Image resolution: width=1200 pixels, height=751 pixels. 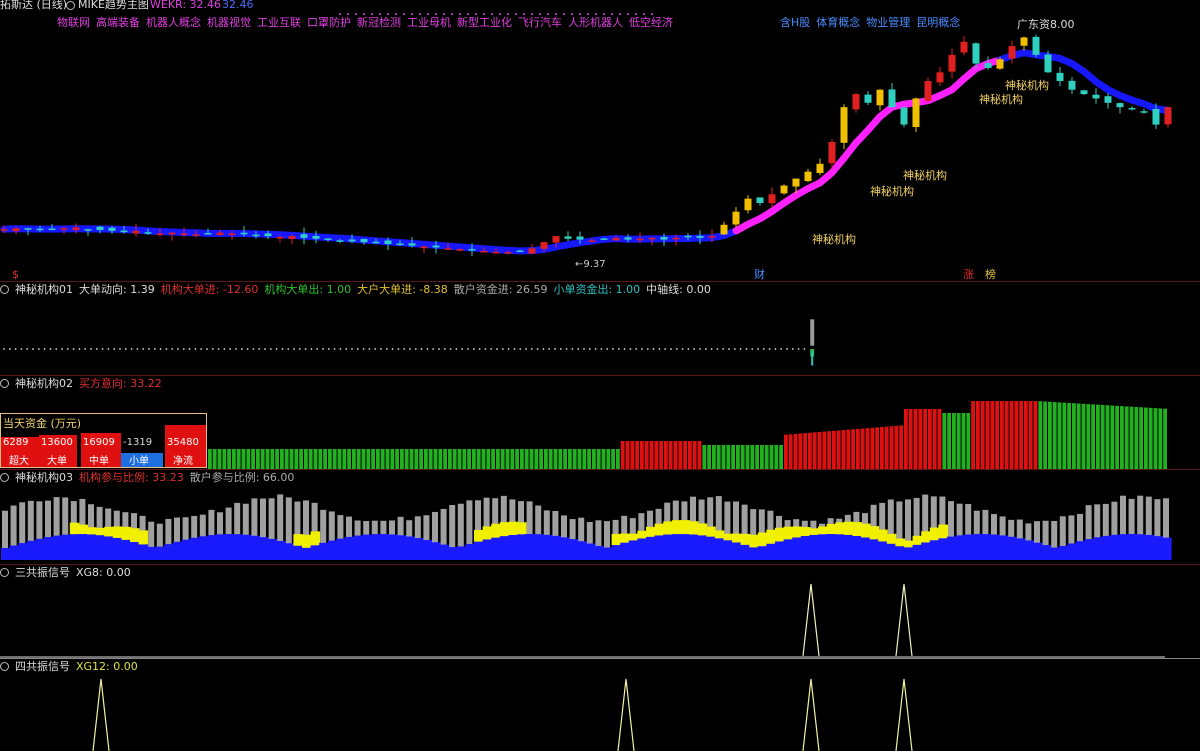 I want to click on panel3-chart, so click(x=600, y=523).